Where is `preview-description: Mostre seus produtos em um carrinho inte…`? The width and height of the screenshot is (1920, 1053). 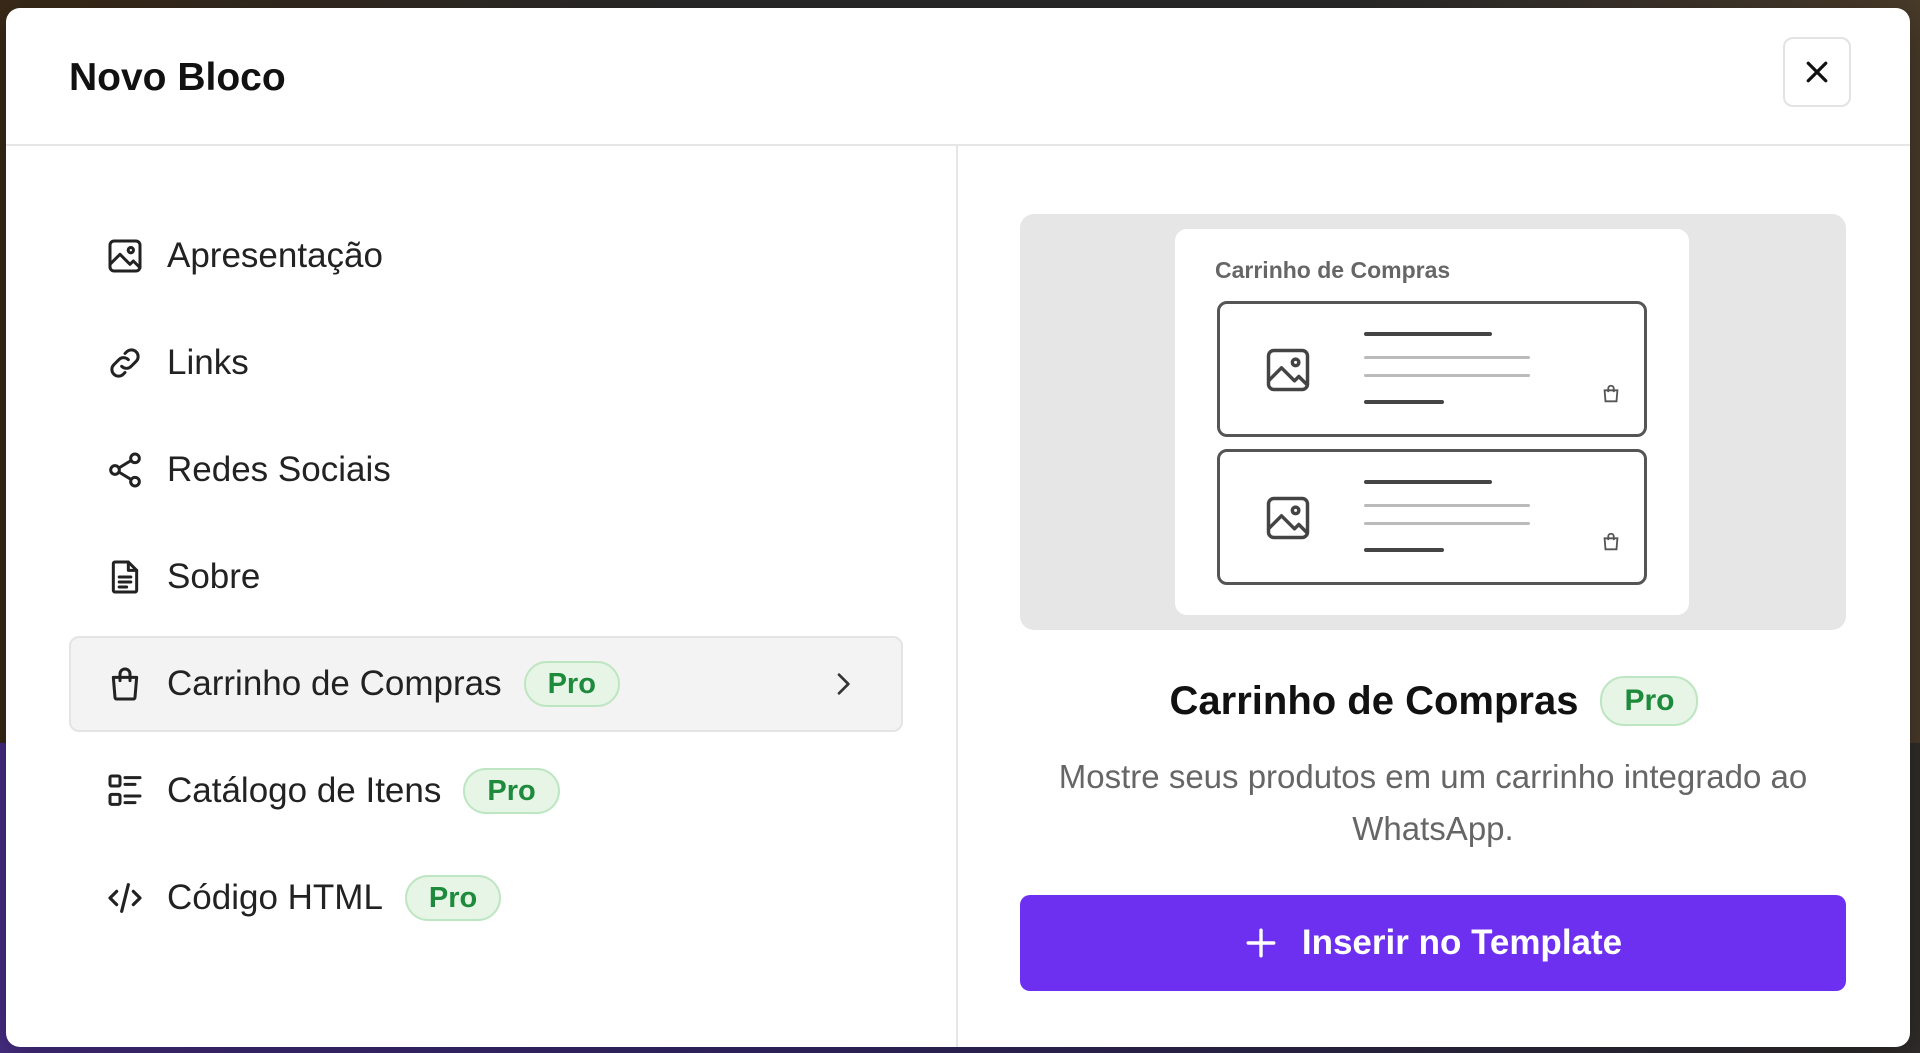
preview-description: Mostre seus produtos em um carrinho inte… is located at coordinates (1433, 802).